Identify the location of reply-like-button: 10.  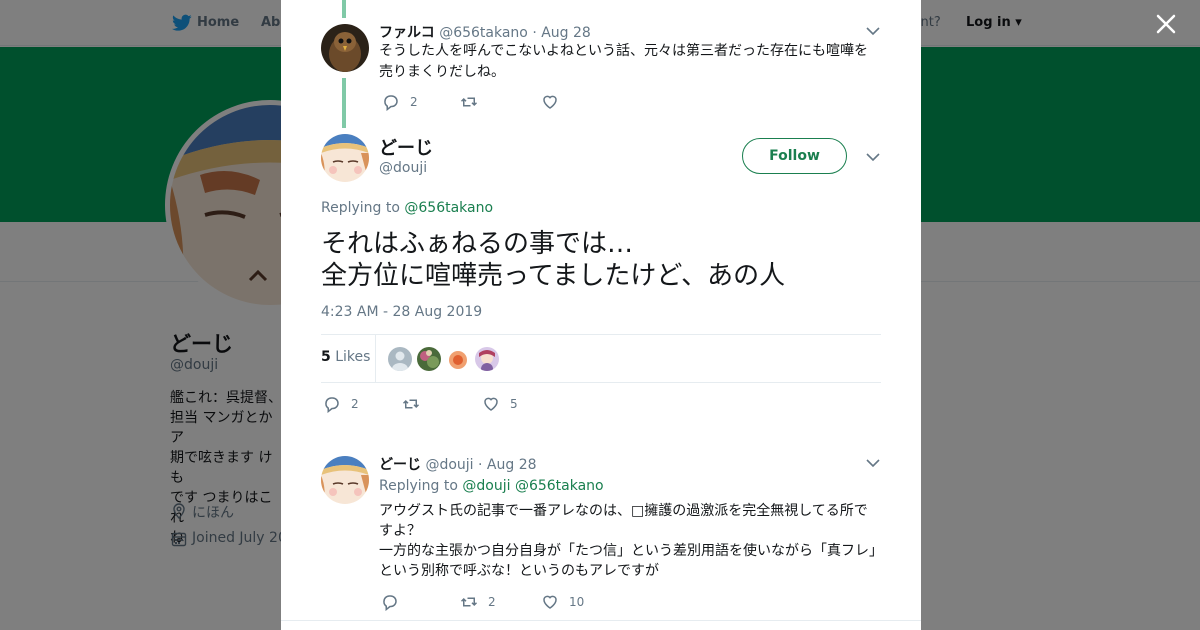
(562, 602).